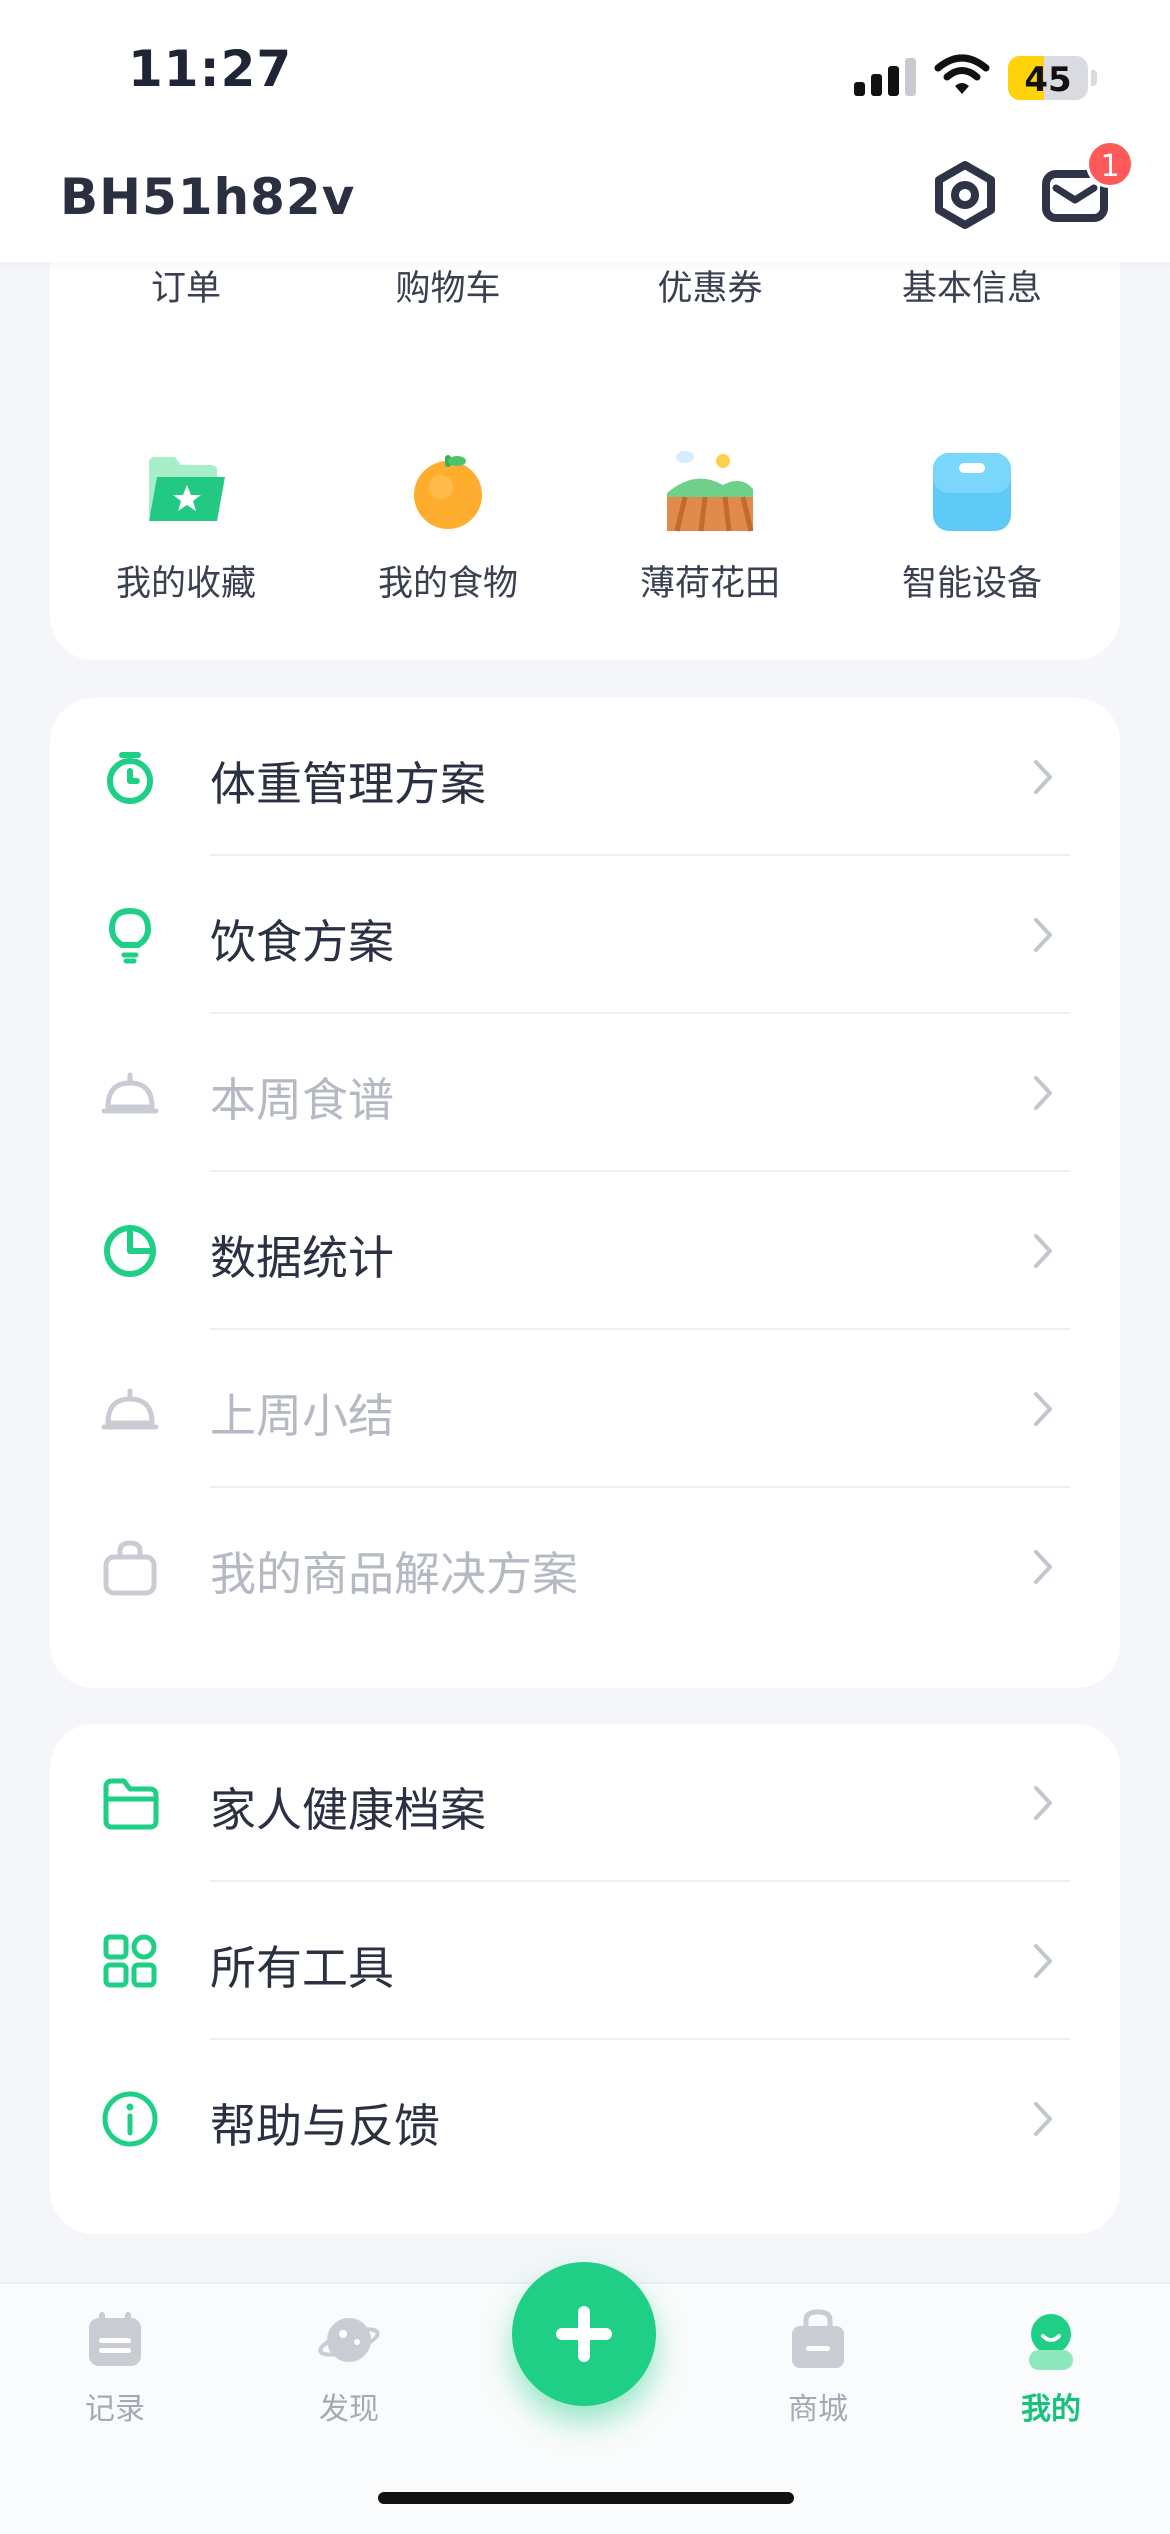 Image resolution: width=1170 pixels, height=2534 pixels. I want to click on tab-discover: 发现, so click(349, 2368).